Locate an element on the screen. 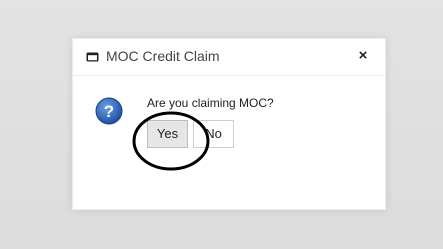 This screenshot has width=443, height=249. question-icon: ? is located at coordinates (109, 111).